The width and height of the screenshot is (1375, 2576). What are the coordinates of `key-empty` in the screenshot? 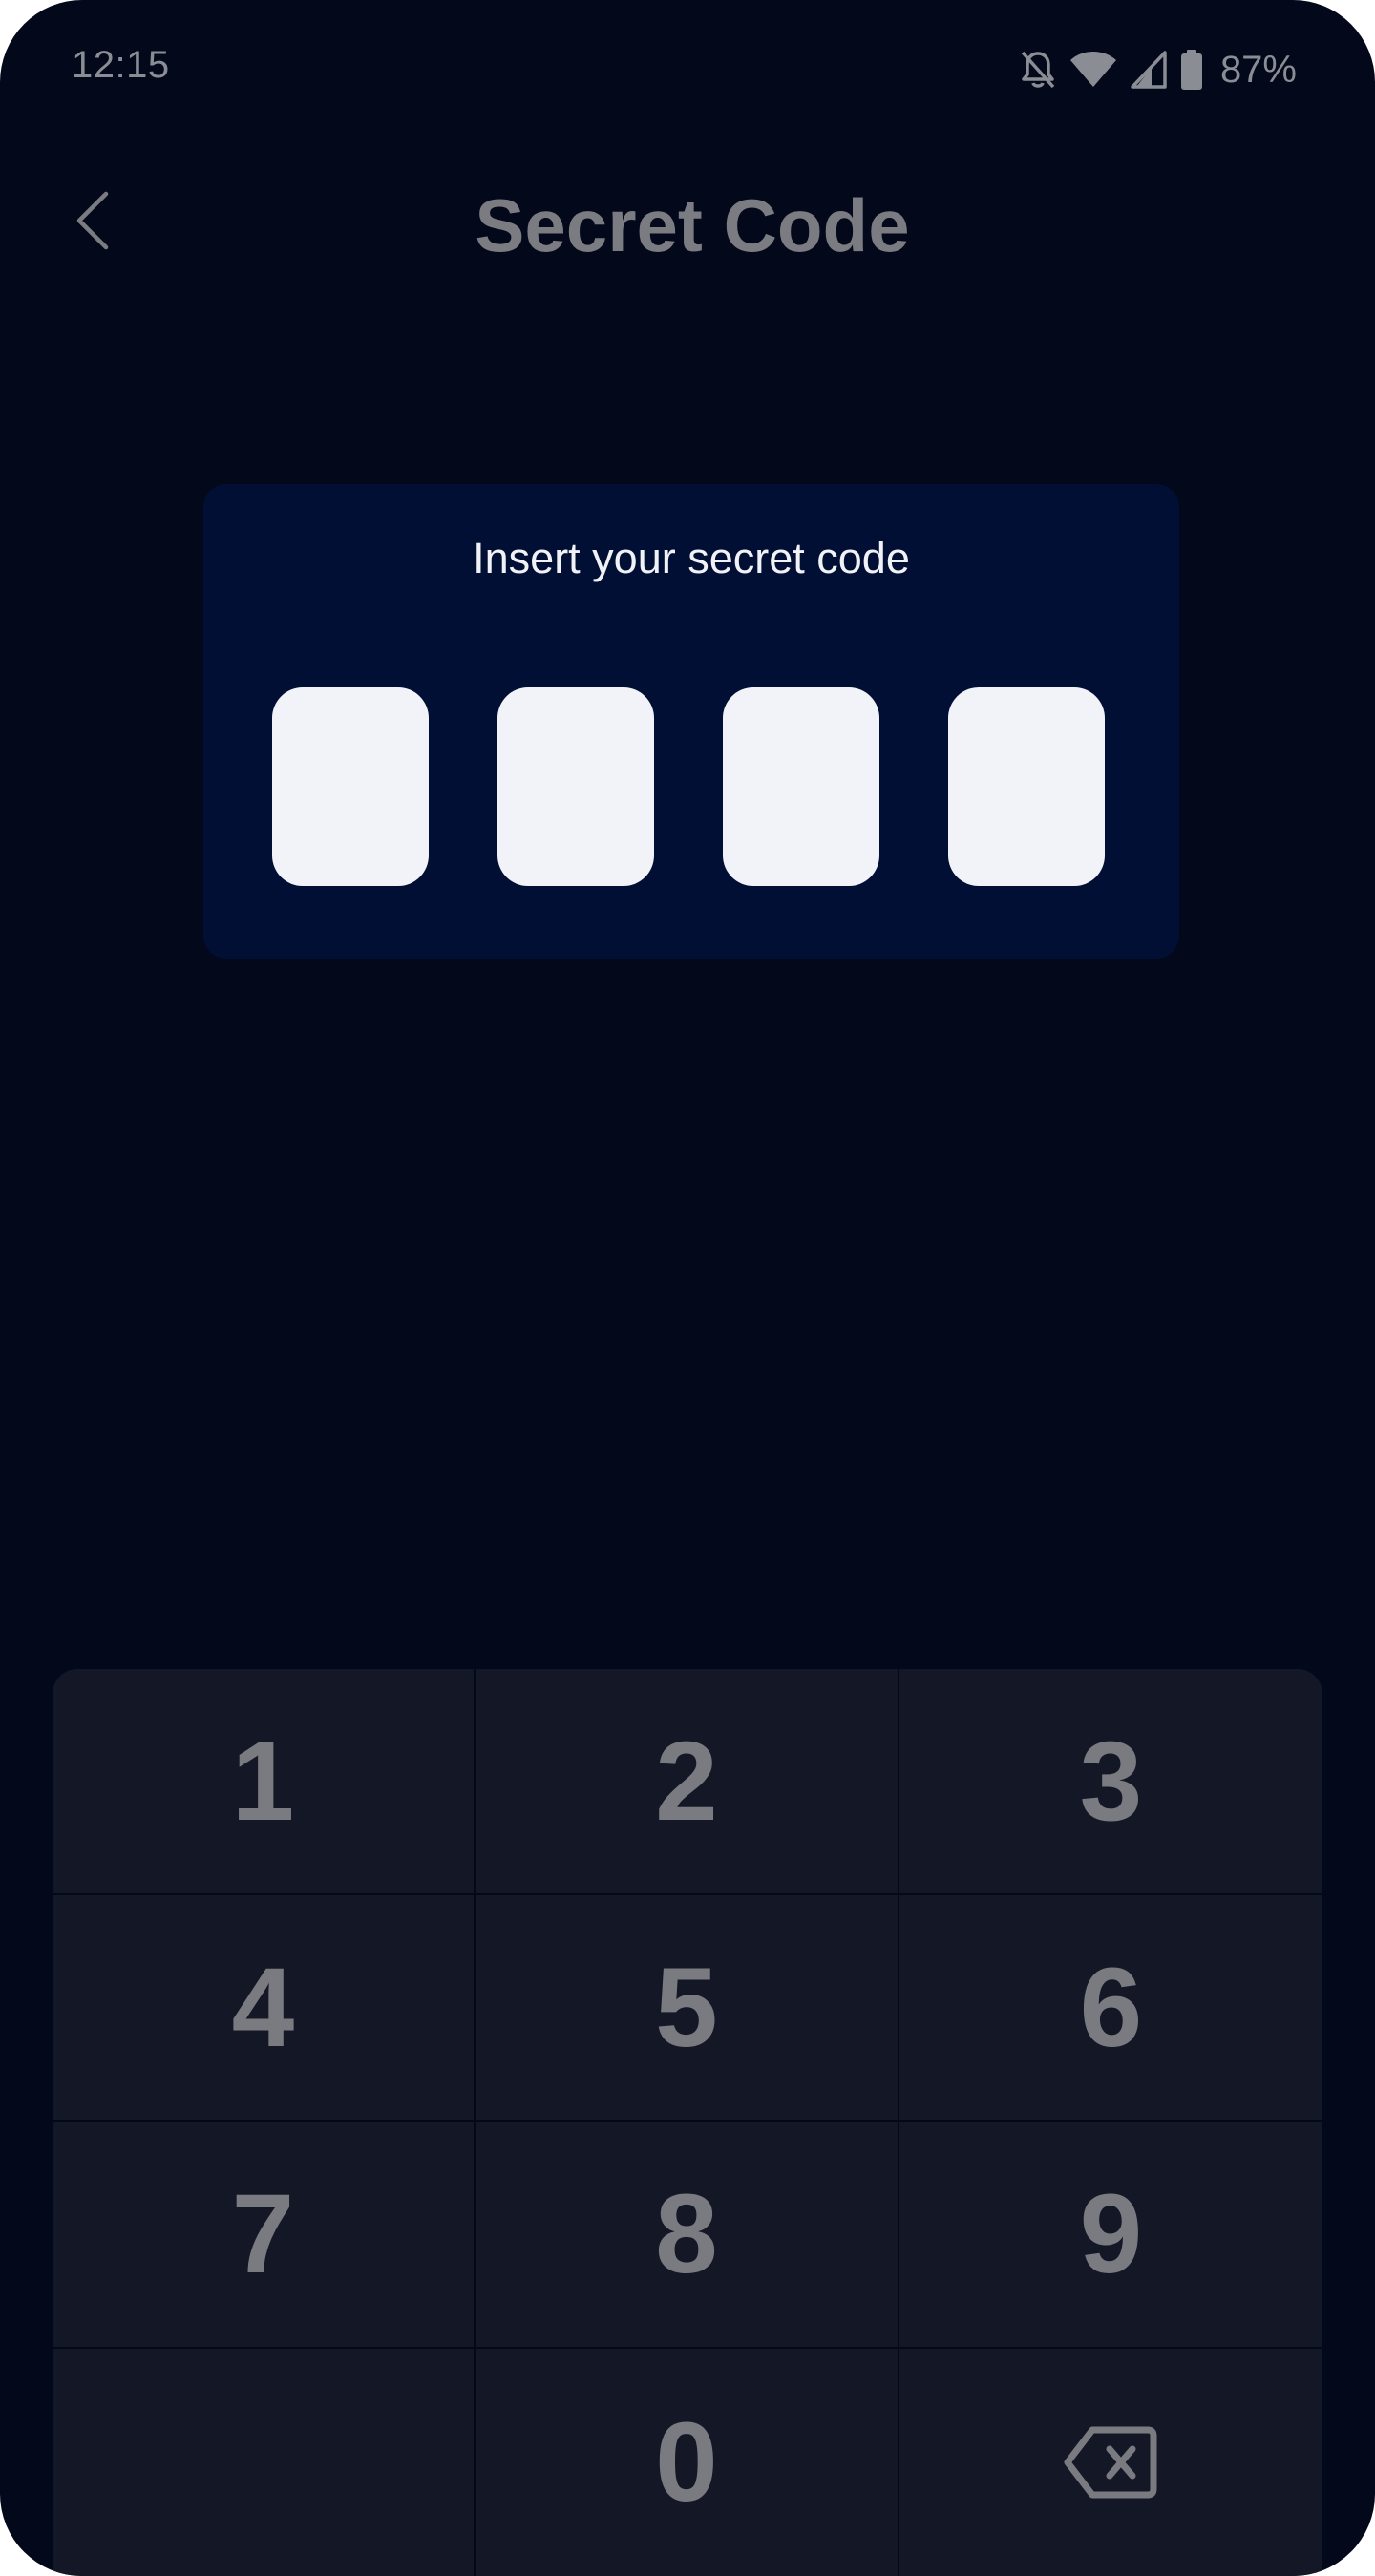 It's located at (264, 2462).